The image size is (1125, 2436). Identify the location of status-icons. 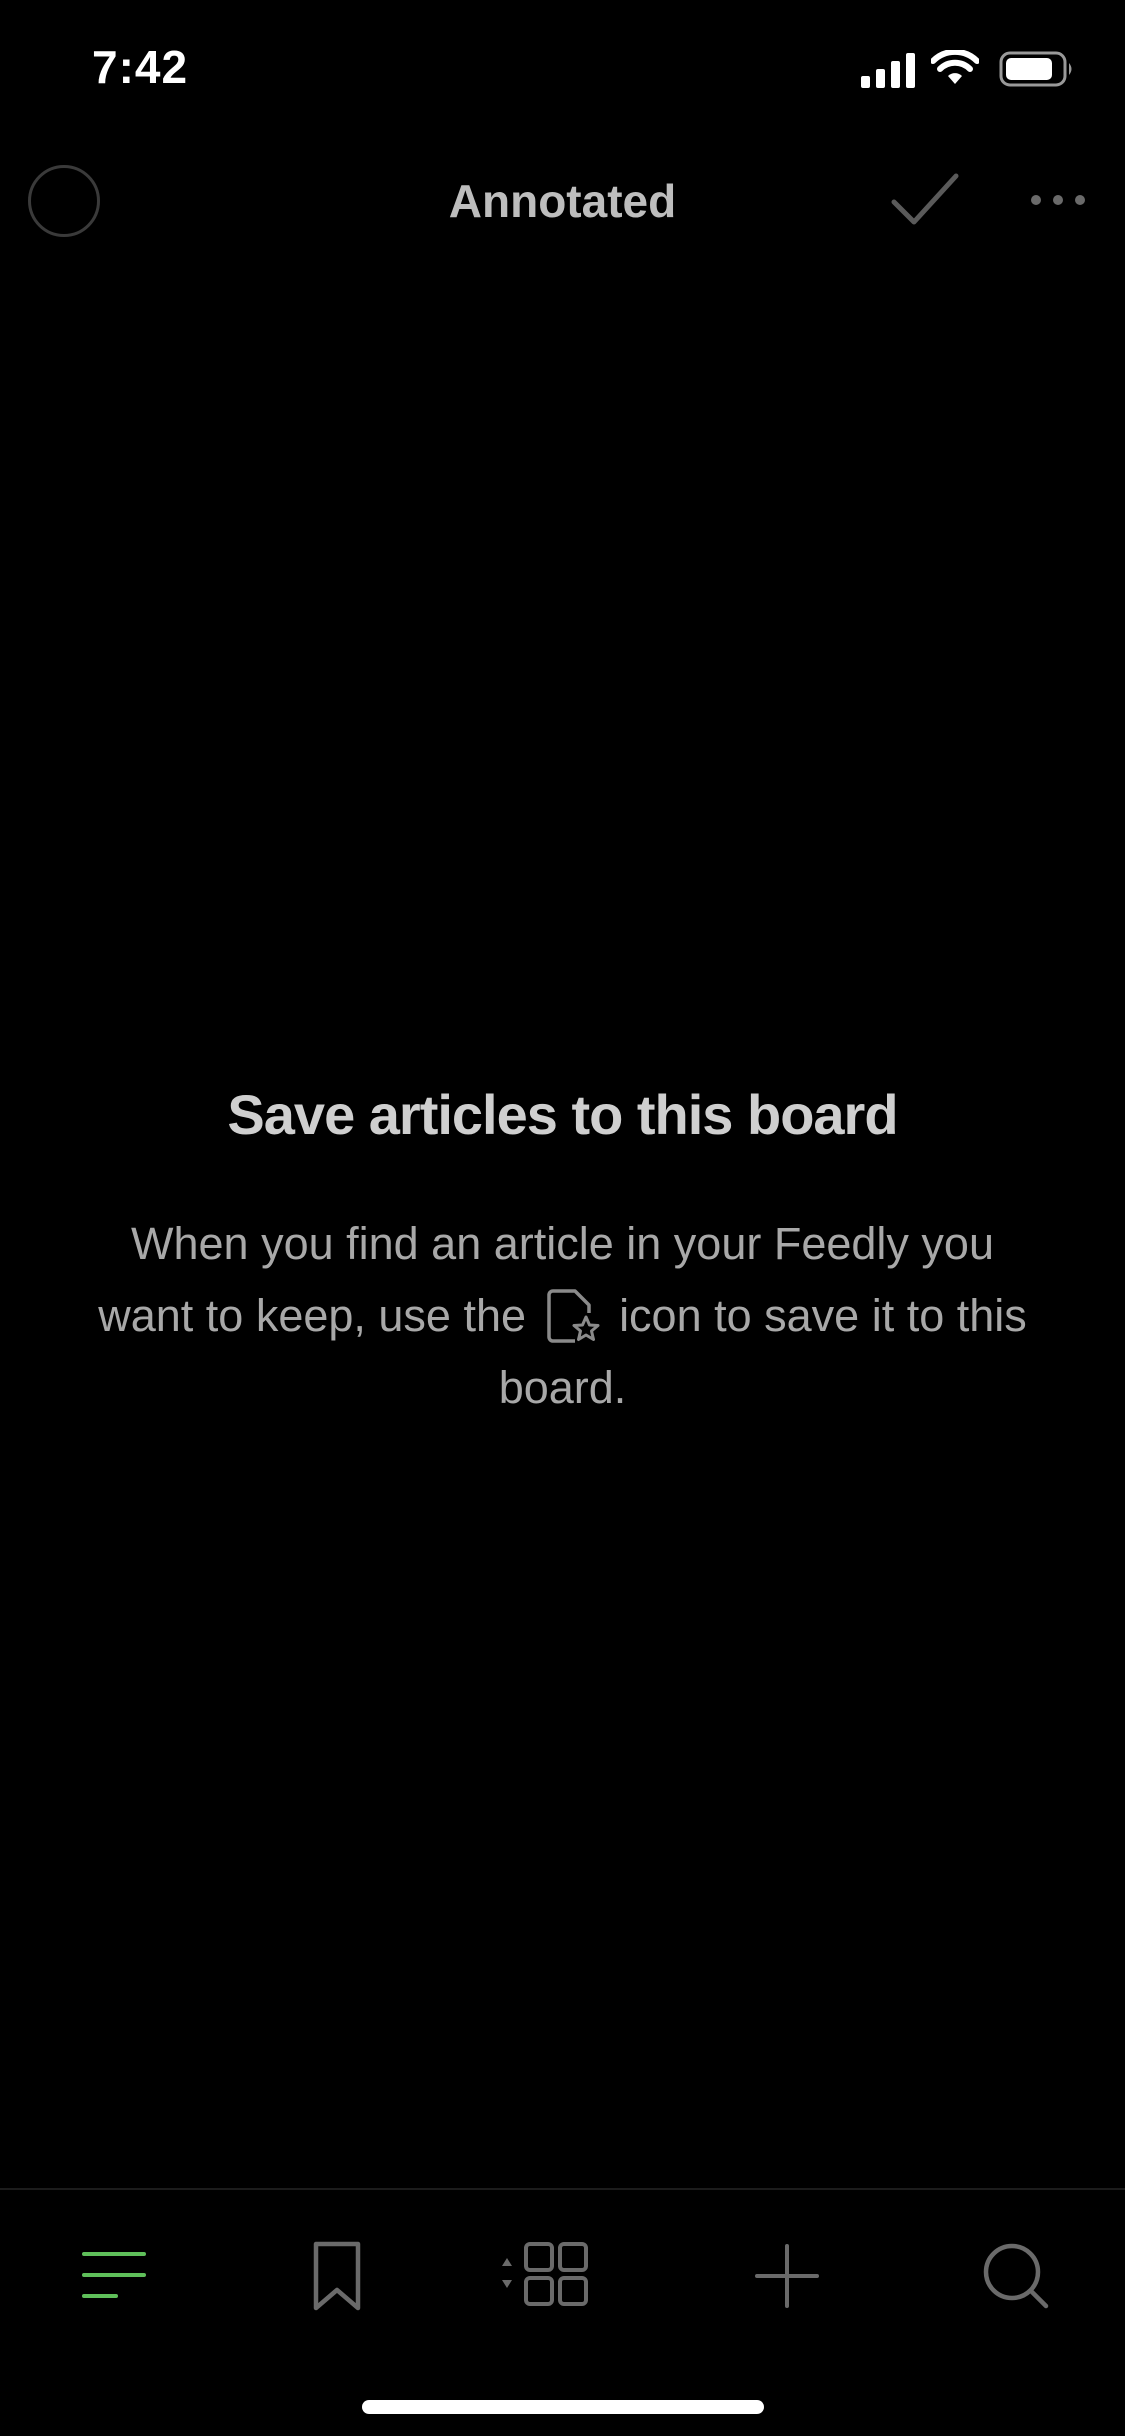
(971, 70).